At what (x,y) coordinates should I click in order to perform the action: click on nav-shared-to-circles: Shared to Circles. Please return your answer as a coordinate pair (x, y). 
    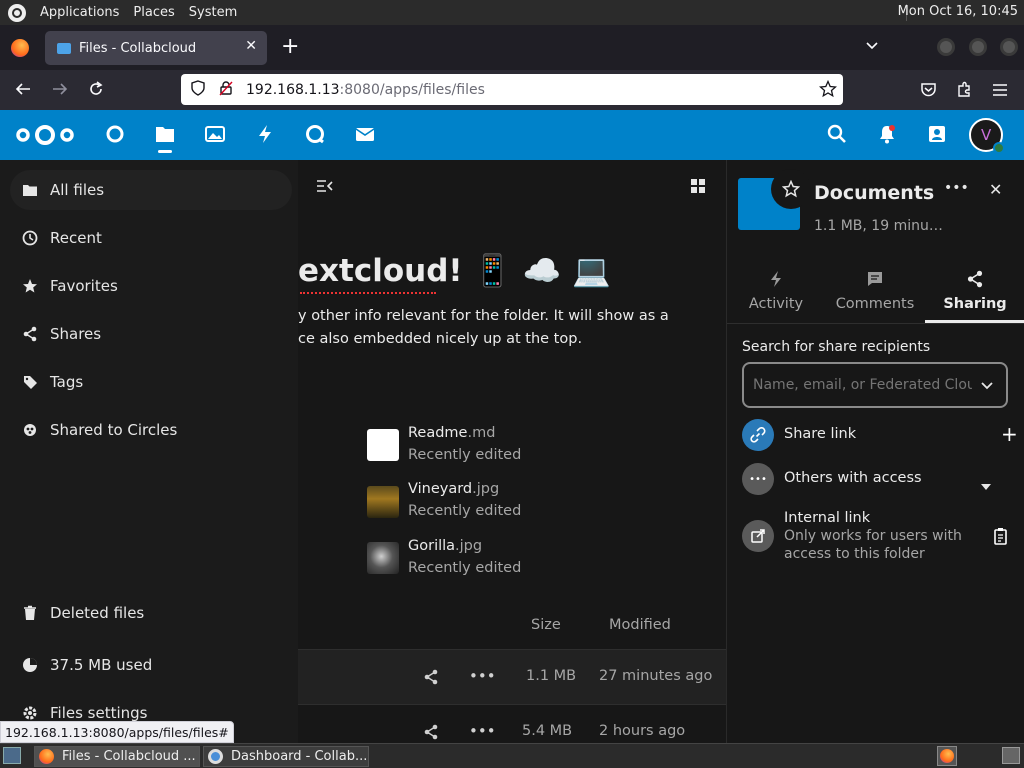
    Looking at the image, I should click on (151, 430).